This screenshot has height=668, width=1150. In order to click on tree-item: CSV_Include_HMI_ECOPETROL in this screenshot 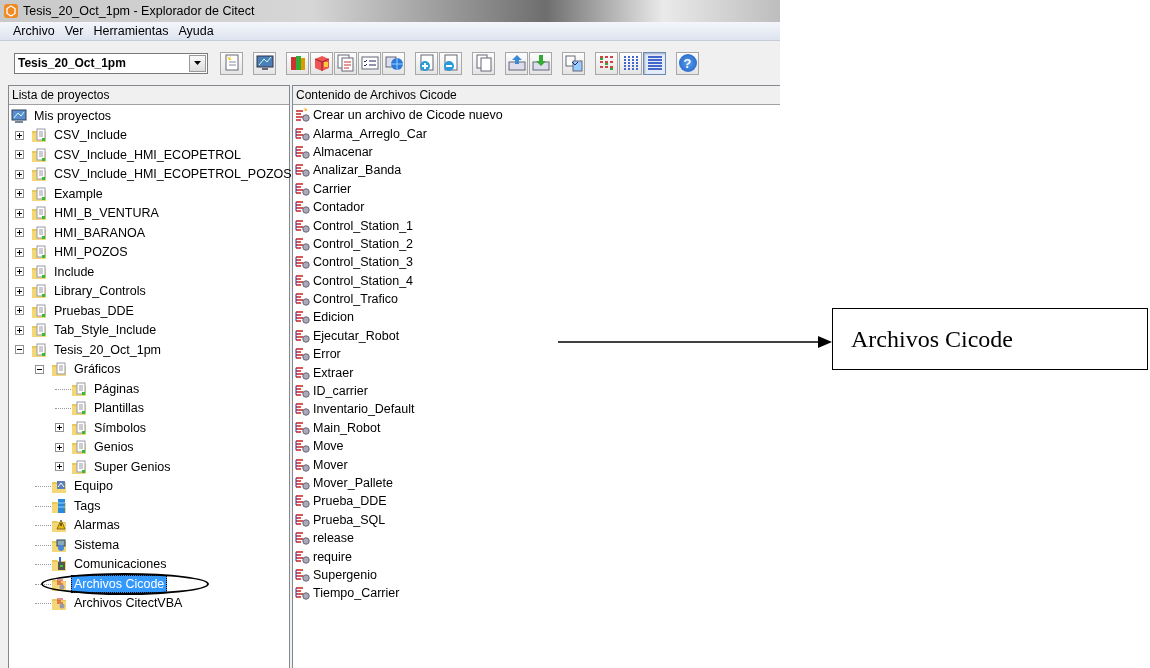, I will do `click(147, 154)`.